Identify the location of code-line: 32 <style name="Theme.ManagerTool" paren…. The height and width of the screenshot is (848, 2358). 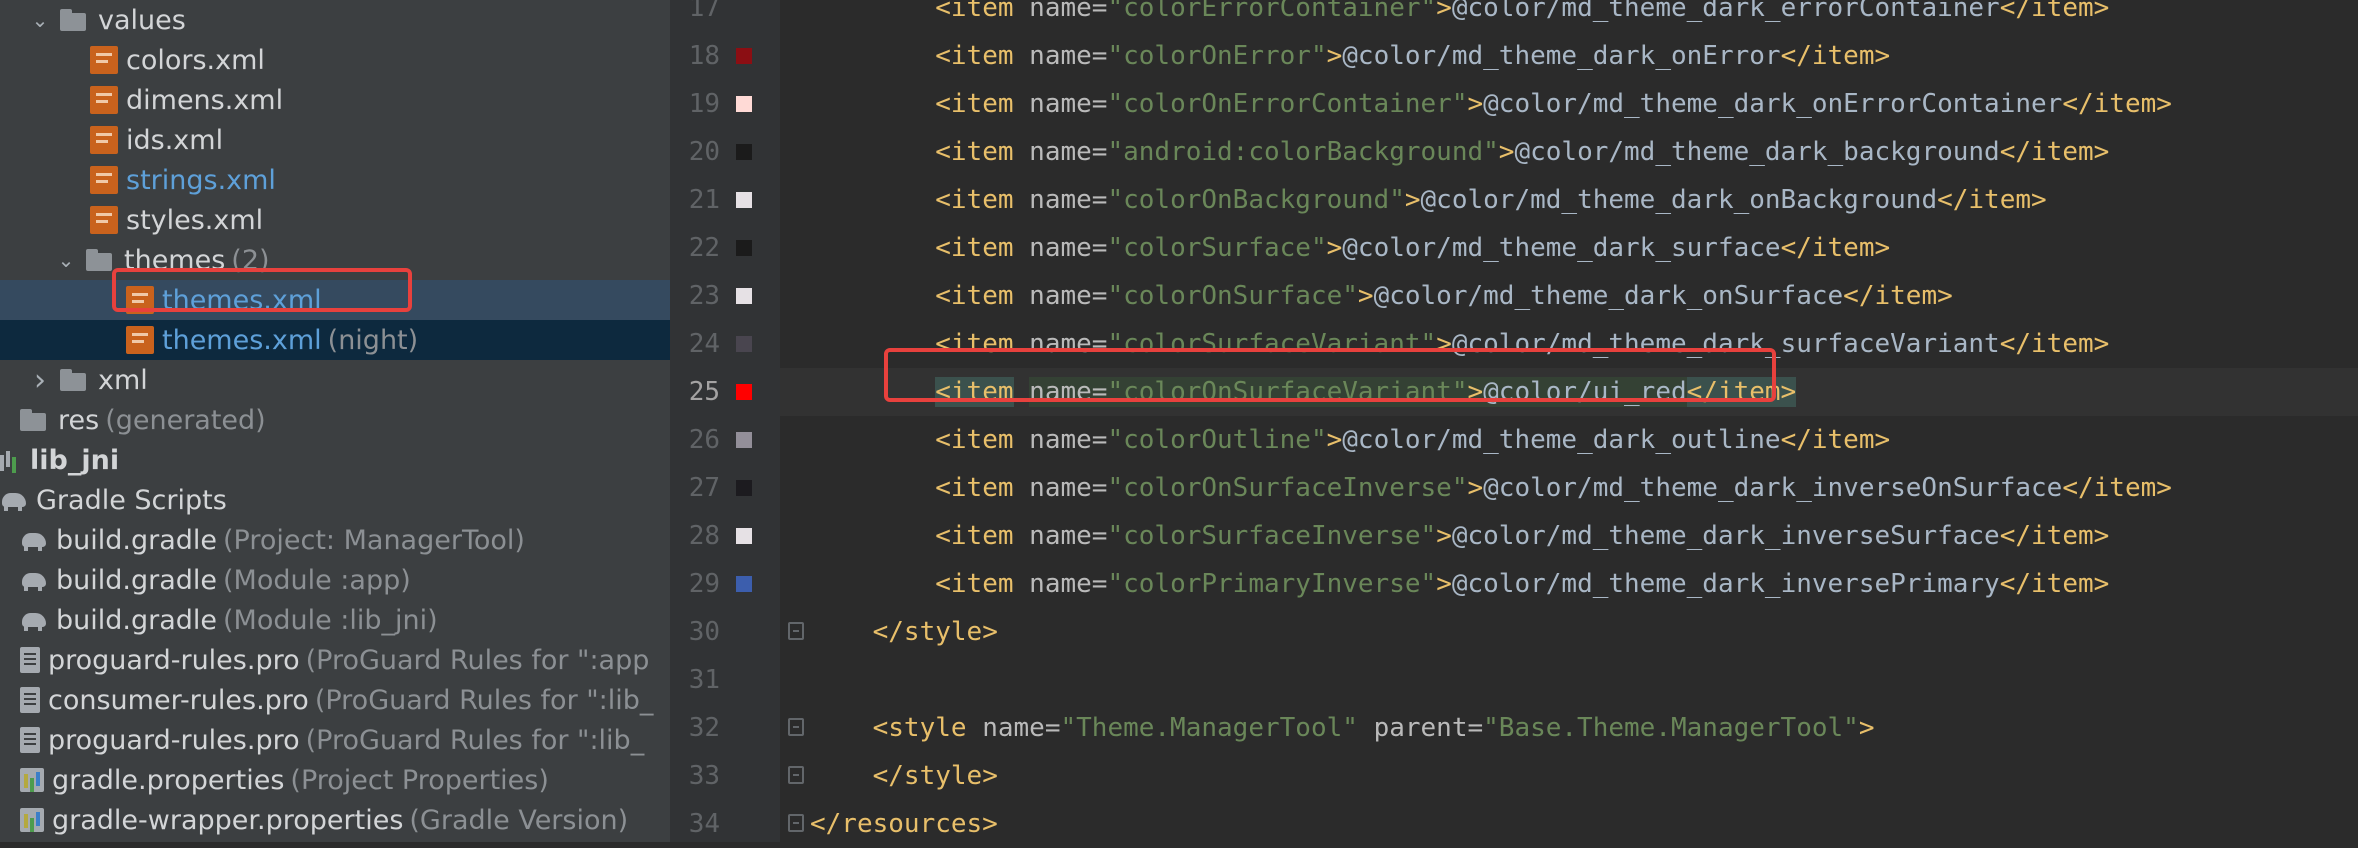
(1179, 728).